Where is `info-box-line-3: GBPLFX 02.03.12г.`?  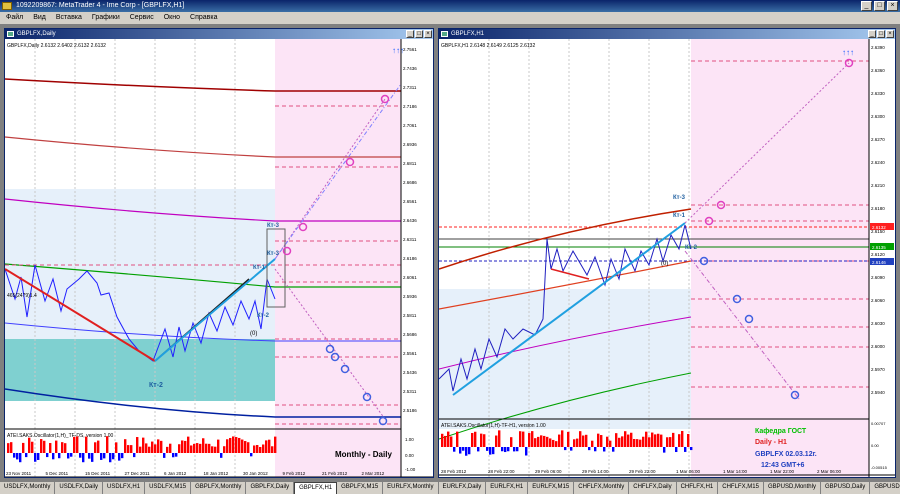 info-box-line-3: GBPLFX 02.03.12г. is located at coordinates (786, 454).